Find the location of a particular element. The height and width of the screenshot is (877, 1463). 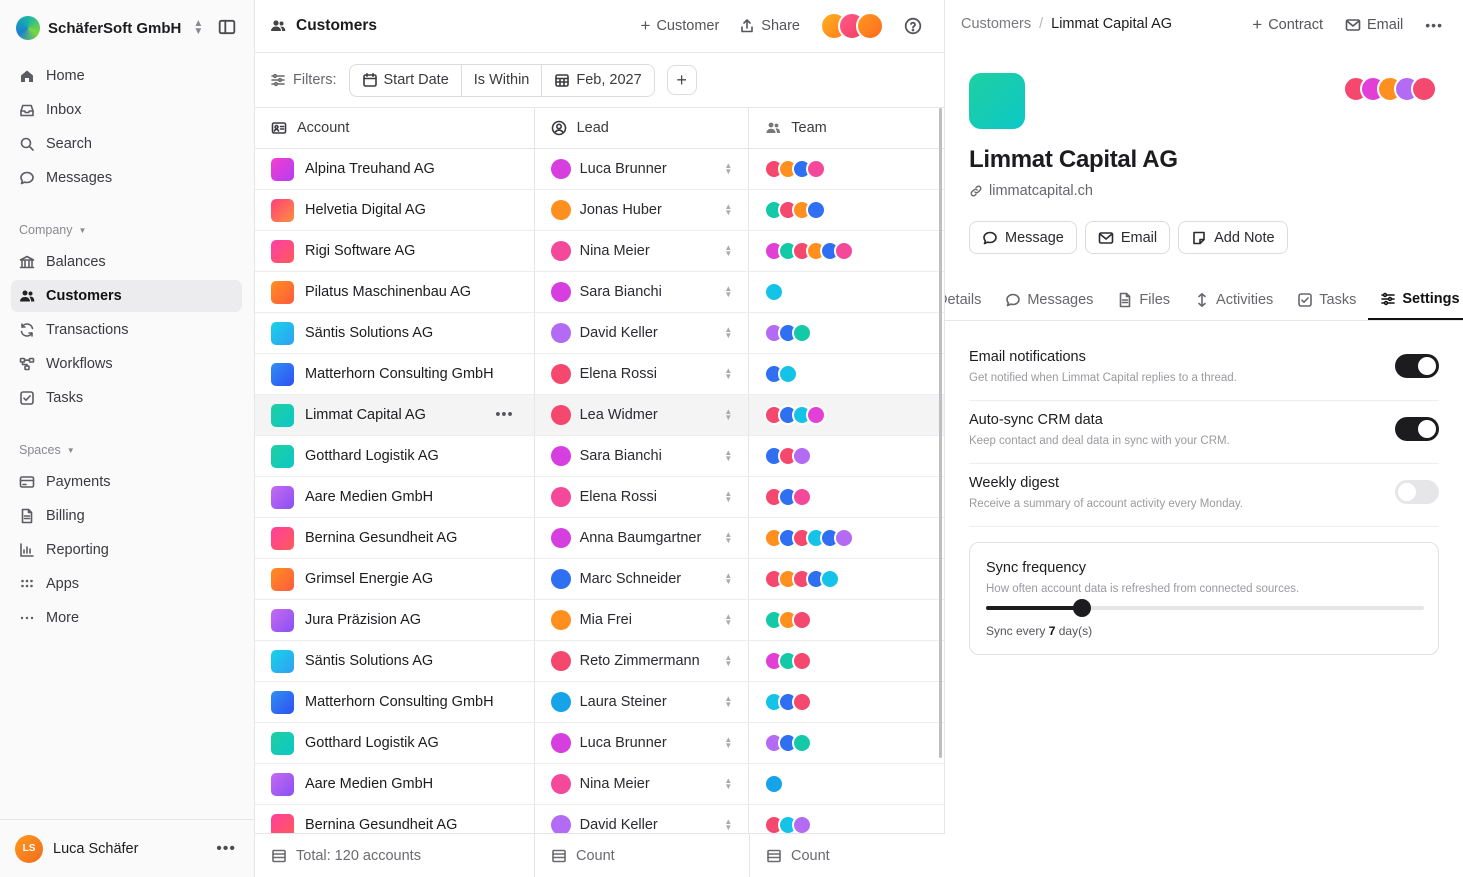

table-row: Bernina Gesundheit AG Anna Baumgartner ▲ ▼ is located at coordinates (599, 538).